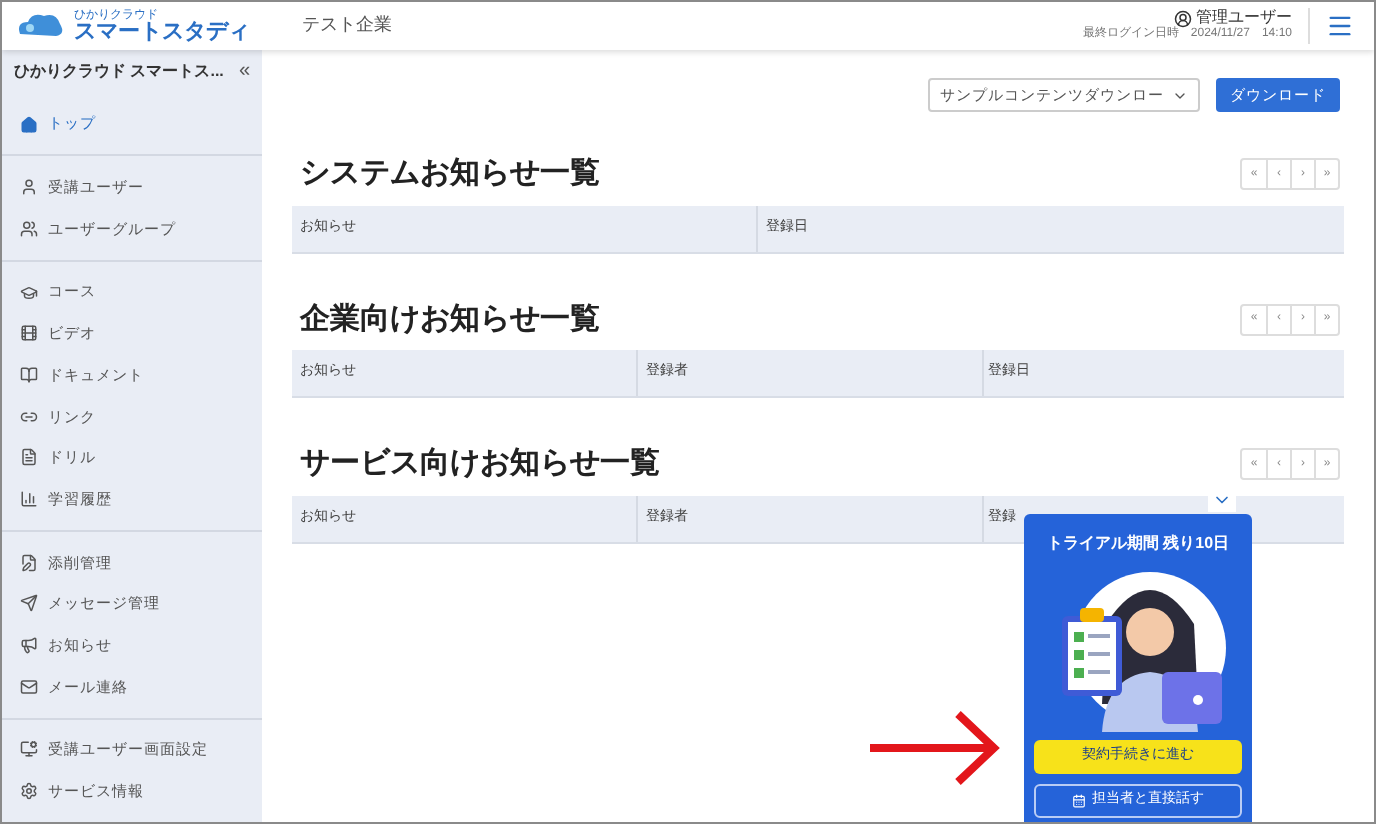 The width and height of the screenshot is (1376, 824). I want to click on graduation-cap-icon, so click(29, 292).